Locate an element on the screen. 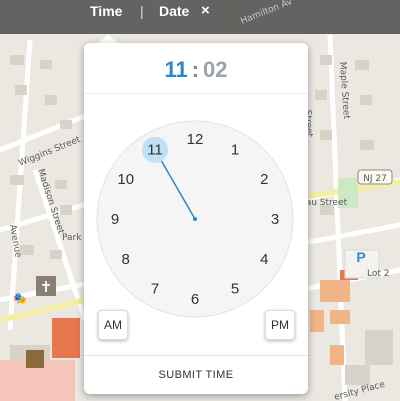 This screenshot has height=401, width=400. topbar-map-labels: Hamilton Av is located at coordinates (266, 13).